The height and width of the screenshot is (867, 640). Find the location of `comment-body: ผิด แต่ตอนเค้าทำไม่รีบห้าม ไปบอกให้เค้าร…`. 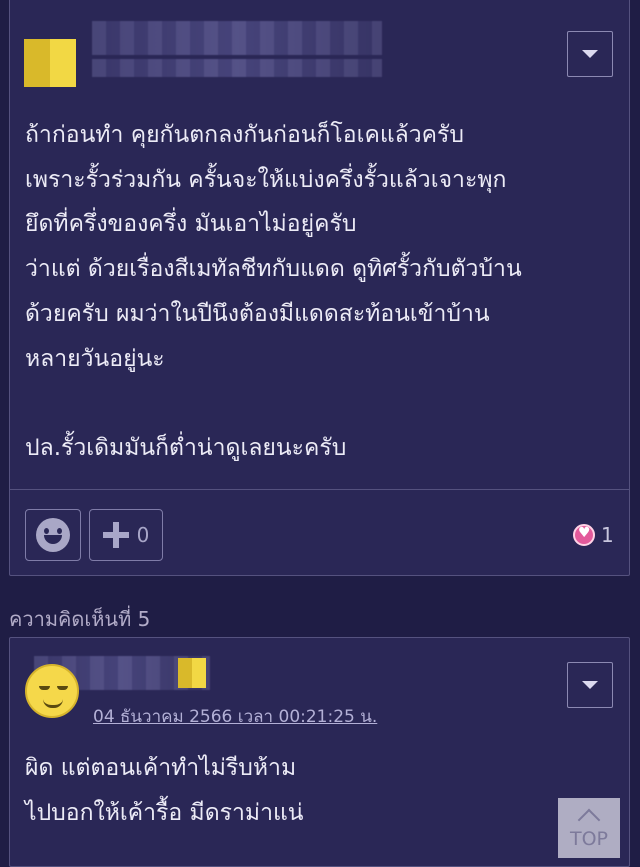

comment-body: ผิด แต่ตอนเค้าทำไม่รีบห้าม ไปบอกให้เค้าร… is located at coordinates (164, 790).